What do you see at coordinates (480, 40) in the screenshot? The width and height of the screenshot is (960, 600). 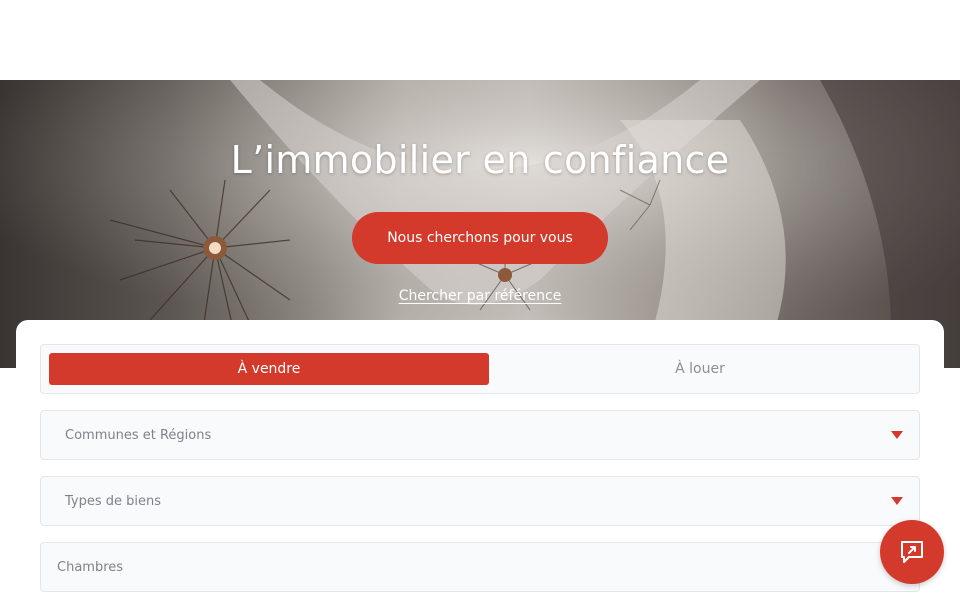 I see `top-header` at bounding box center [480, 40].